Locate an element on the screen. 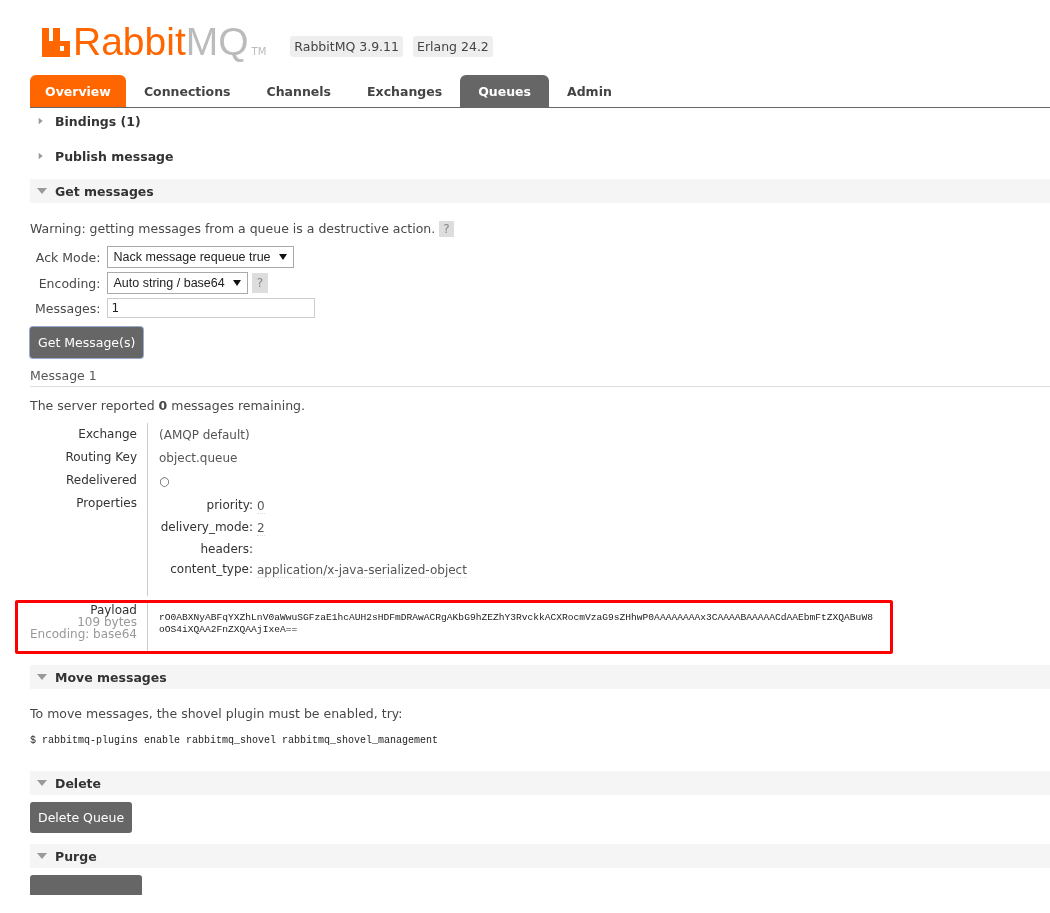 This screenshot has width=1050, height=913. field-label: Messages: is located at coordinates (68, 308).